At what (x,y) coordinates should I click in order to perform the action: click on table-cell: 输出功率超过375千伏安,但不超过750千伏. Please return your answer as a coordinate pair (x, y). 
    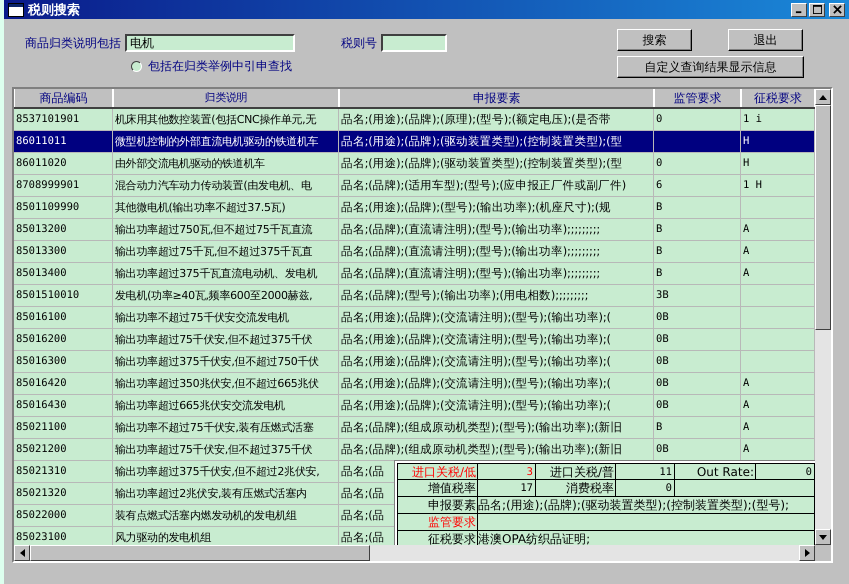
    Looking at the image, I should click on (226, 361).